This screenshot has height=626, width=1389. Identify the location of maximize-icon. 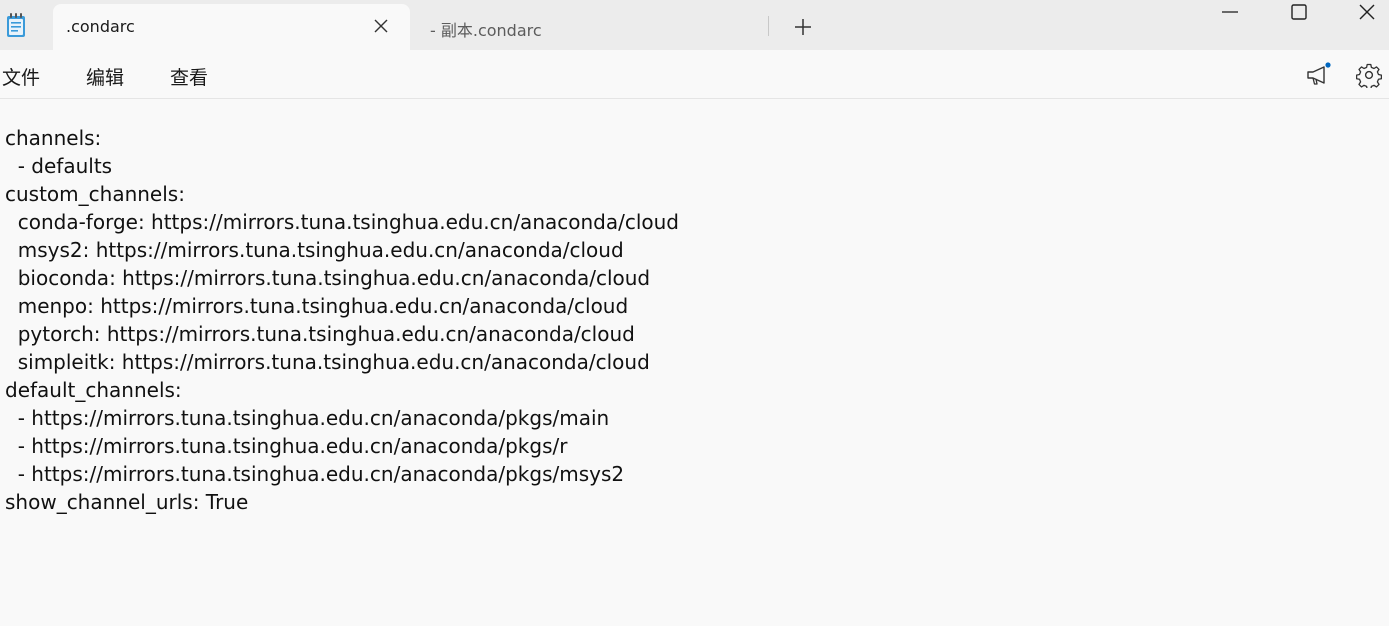
(1299, 12).